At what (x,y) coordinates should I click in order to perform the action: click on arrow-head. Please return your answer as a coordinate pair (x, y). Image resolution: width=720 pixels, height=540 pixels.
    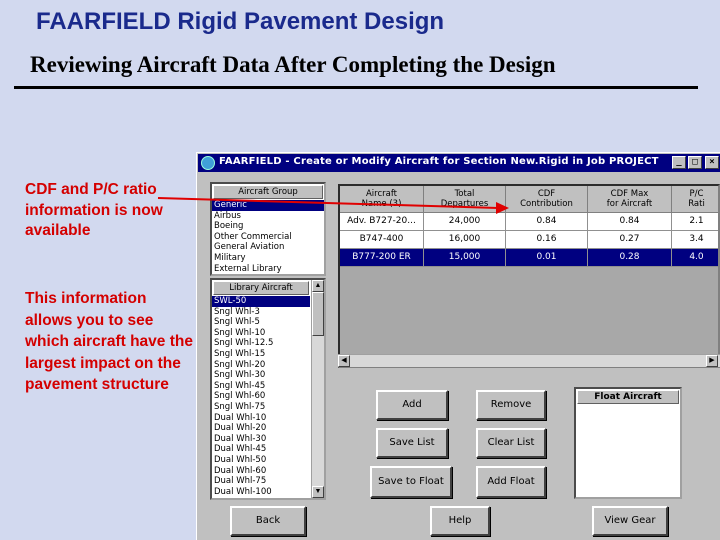
    Looking at the image, I should click on (502, 208).